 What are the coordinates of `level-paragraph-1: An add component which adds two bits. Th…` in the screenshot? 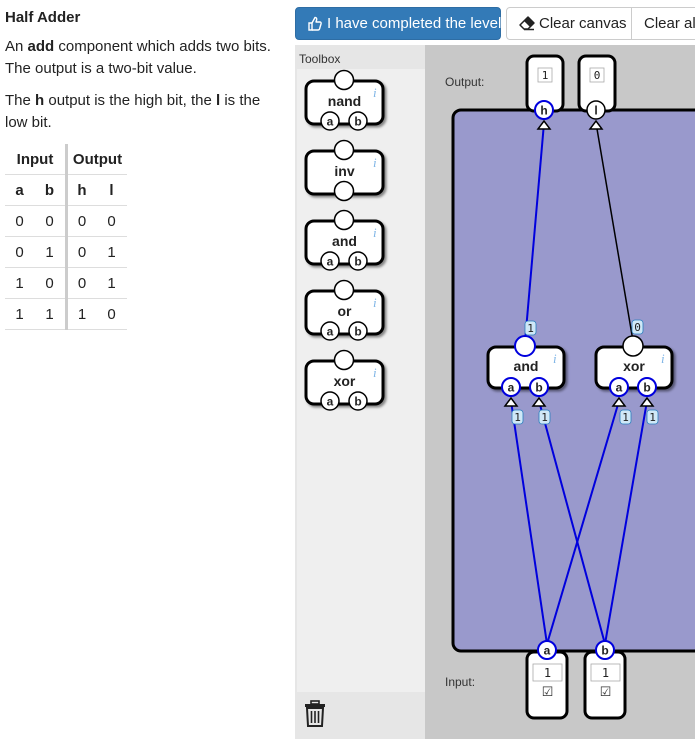 It's located at (138, 57).